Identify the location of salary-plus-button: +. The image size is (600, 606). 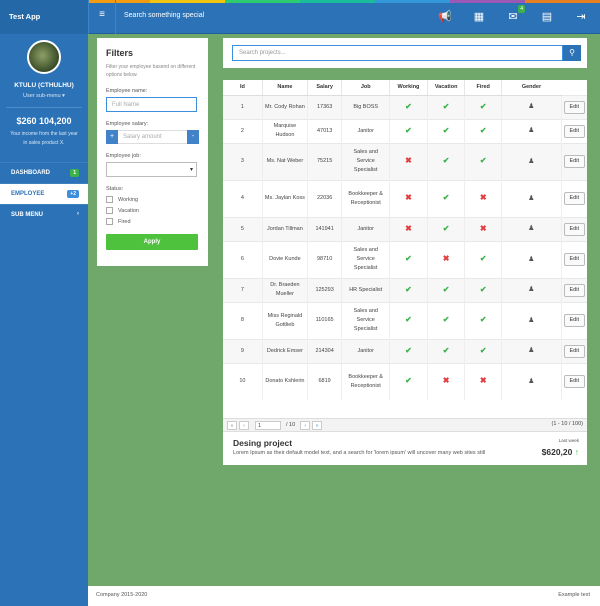
(112, 137).